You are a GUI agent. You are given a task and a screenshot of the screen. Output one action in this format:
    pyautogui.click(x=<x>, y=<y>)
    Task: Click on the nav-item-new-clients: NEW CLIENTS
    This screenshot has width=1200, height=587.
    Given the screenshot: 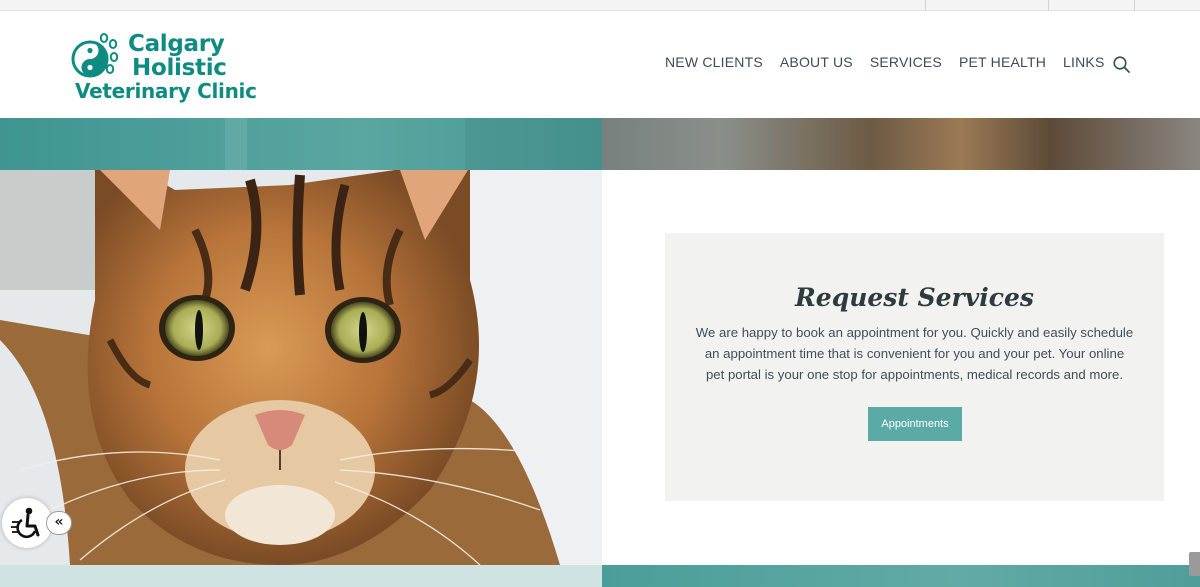 What is the action you would take?
    pyautogui.click(x=714, y=62)
    